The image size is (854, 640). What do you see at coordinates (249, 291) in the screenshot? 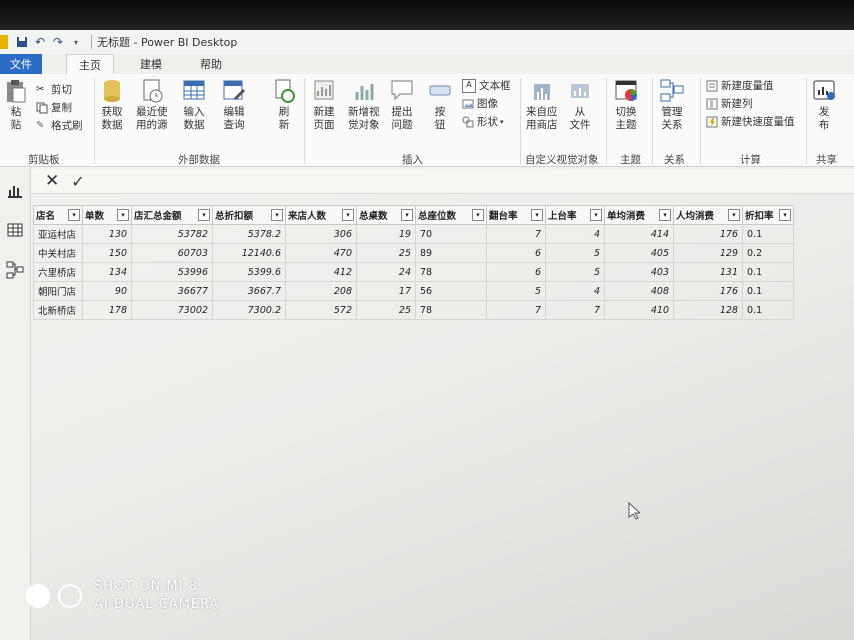
I see `table-cell: 3667.7` at bounding box center [249, 291].